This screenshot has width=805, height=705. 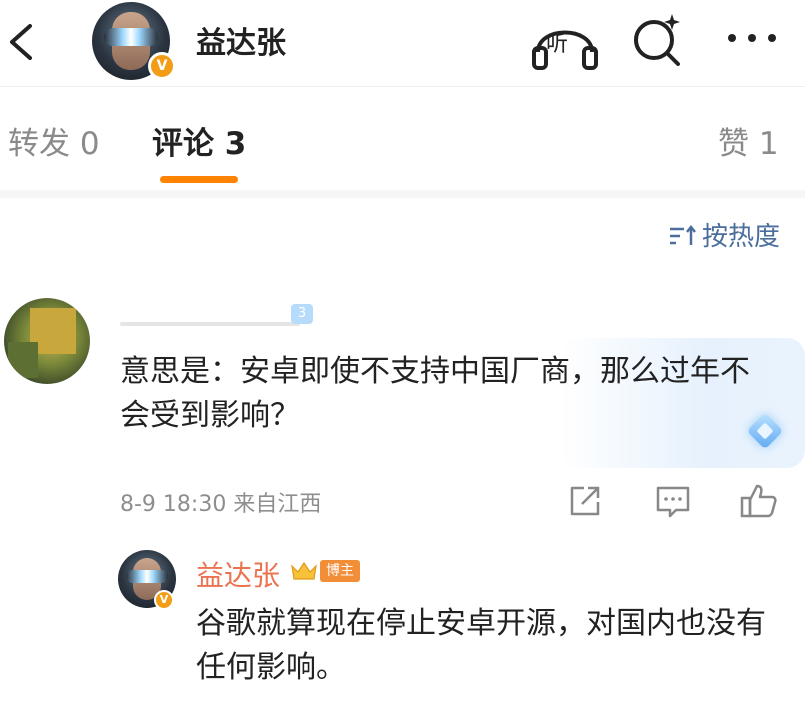 What do you see at coordinates (768, 144) in the screenshot?
I see `tab-likes-count: 1` at bounding box center [768, 144].